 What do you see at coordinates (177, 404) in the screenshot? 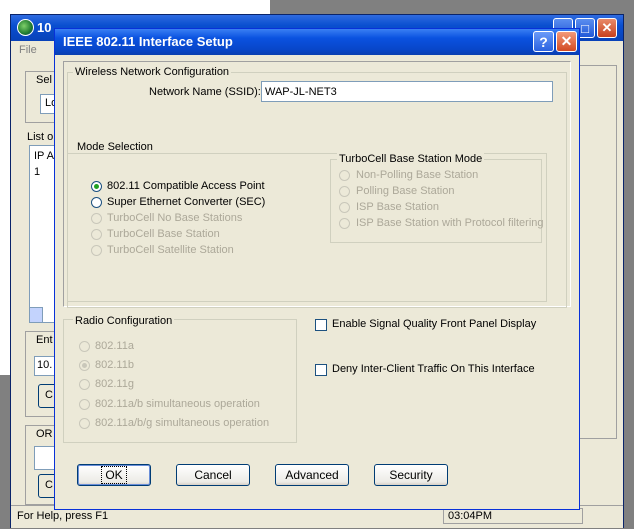
I see `radio-ab-simultaneous-label: 802.11a/b simultaneous operation` at bounding box center [177, 404].